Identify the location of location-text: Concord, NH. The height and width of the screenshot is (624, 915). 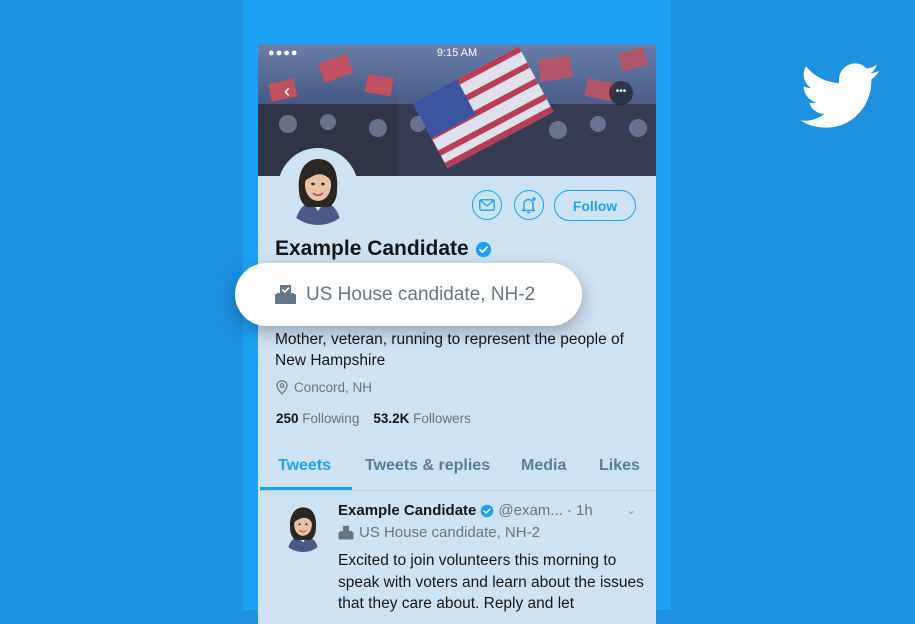
(333, 387).